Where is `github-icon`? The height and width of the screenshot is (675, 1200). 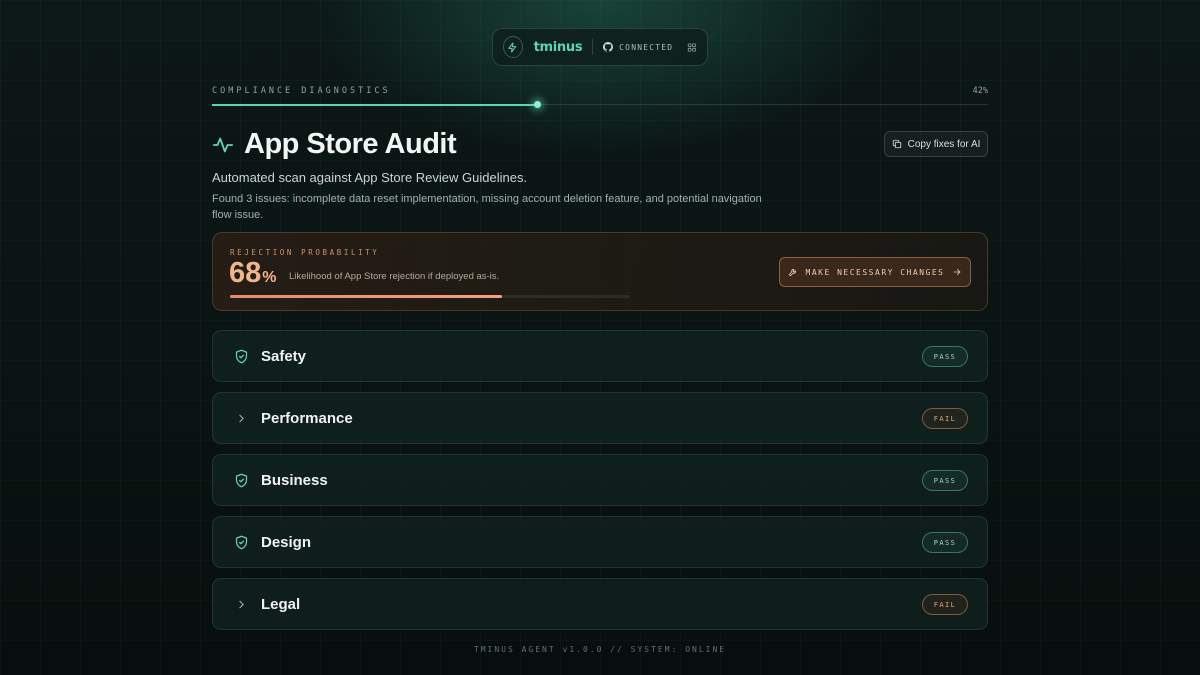
github-icon is located at coordinates (608, 47).